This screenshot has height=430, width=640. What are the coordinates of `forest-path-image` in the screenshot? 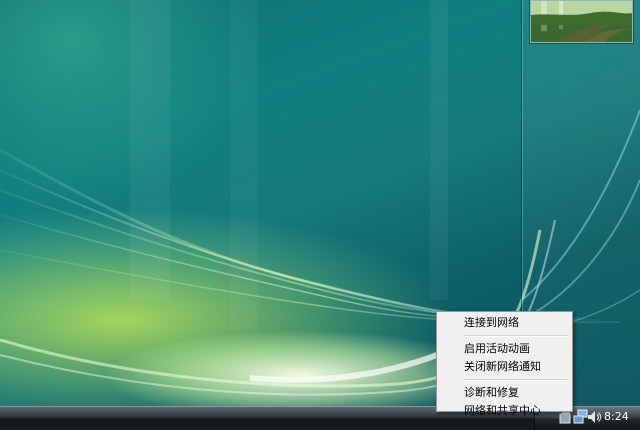 It's located at (581, 21).